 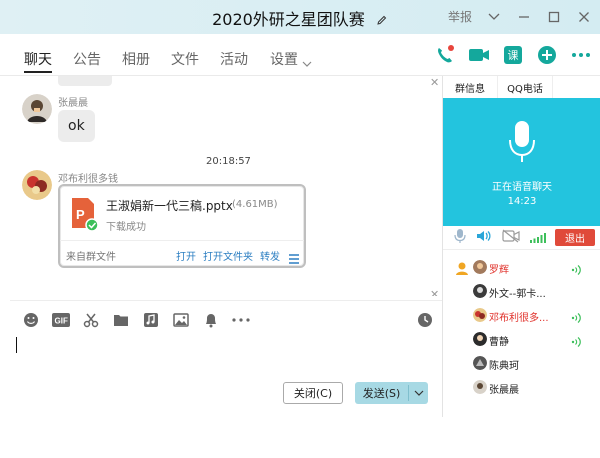 What do you see at coordinates (484, 237) in the screenshot?
I see `speaker-icon` at bounding box center [484, 237].